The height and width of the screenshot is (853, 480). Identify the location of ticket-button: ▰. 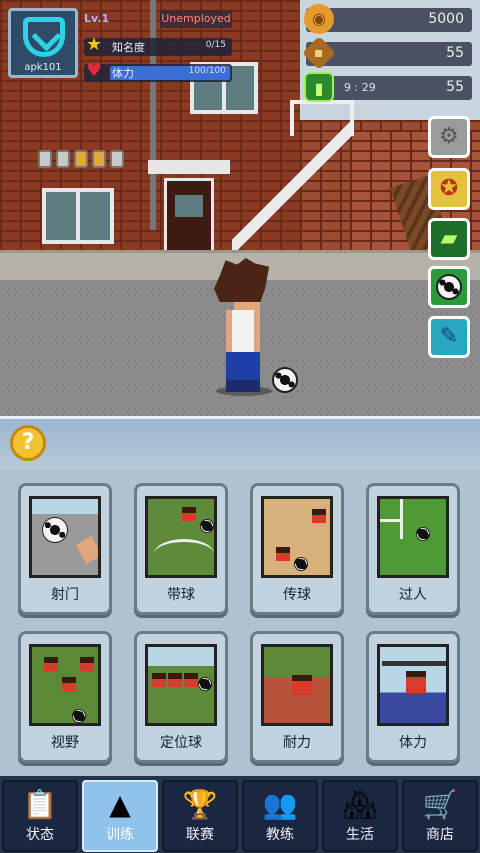
(449, 239).